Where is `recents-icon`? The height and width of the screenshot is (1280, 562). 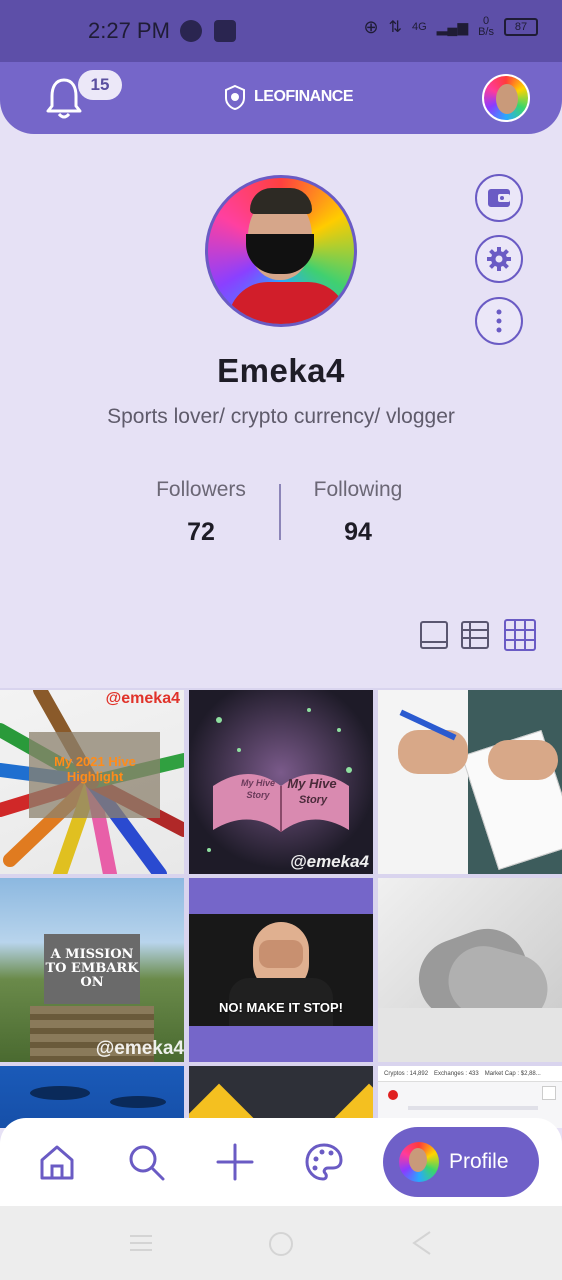 recents-icon is located at coordinates (141, 1243).